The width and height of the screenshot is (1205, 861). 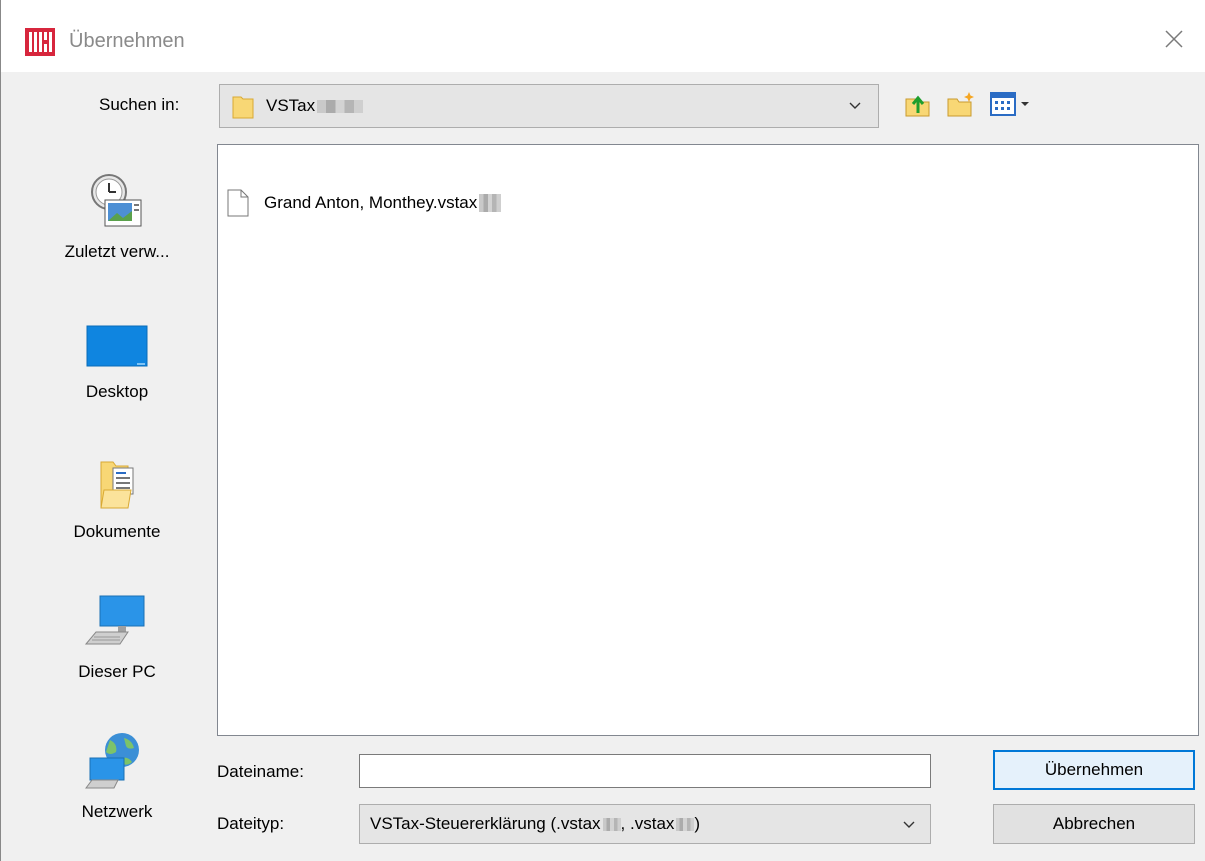 I want to click on list-item: Grand Anton, Monthey.vstax, so click(x=364, y=203).